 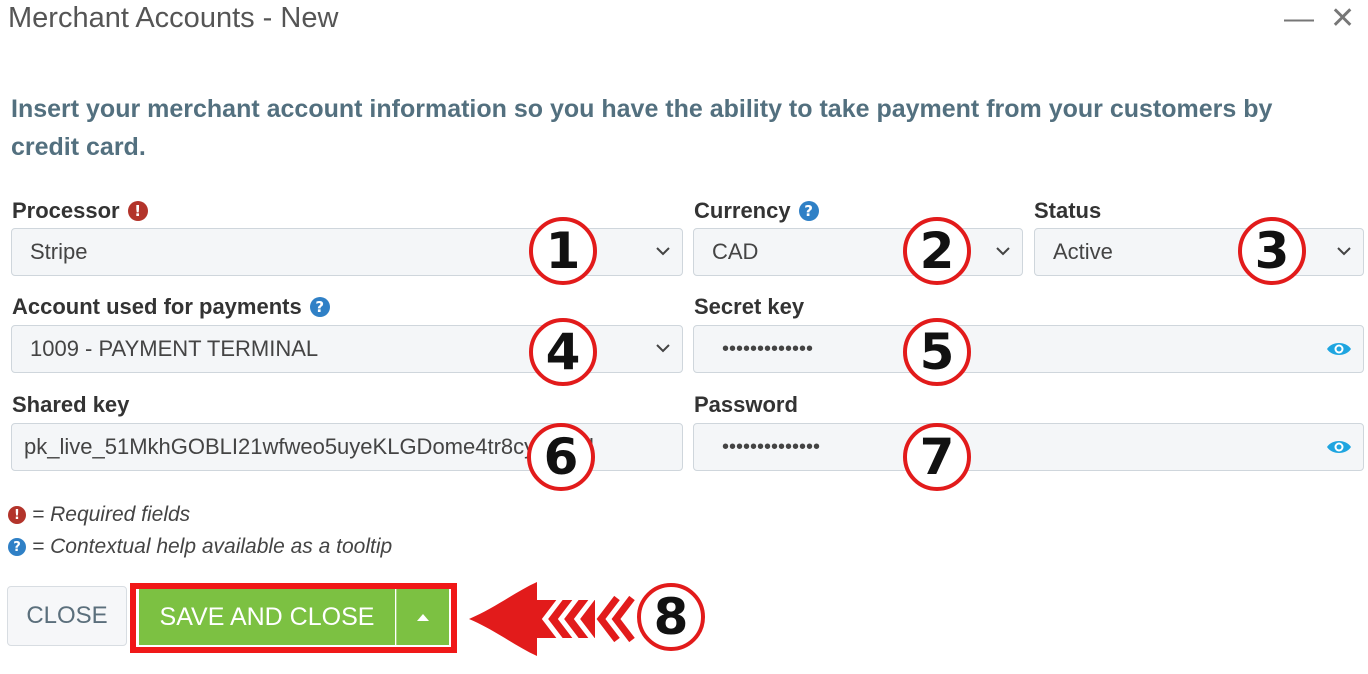 I want to click on status-label-text: Status, so click(x=1068, y=210).